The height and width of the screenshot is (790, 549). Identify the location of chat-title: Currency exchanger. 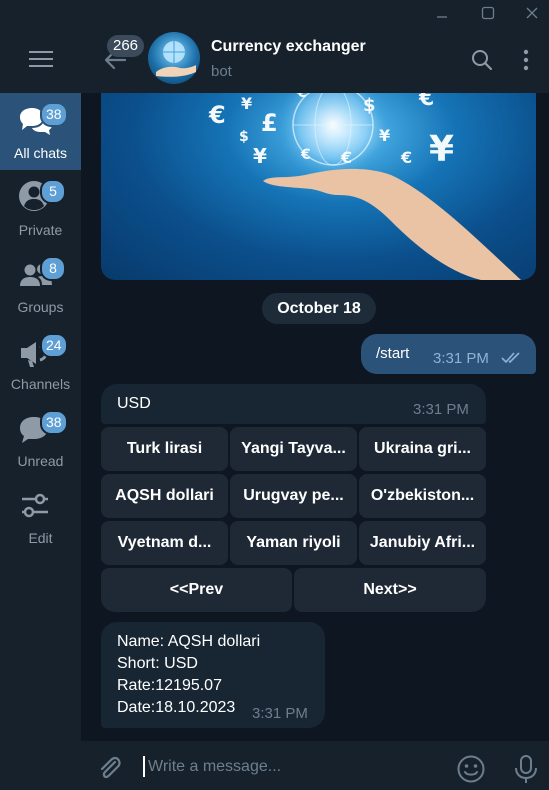
(288, 46).